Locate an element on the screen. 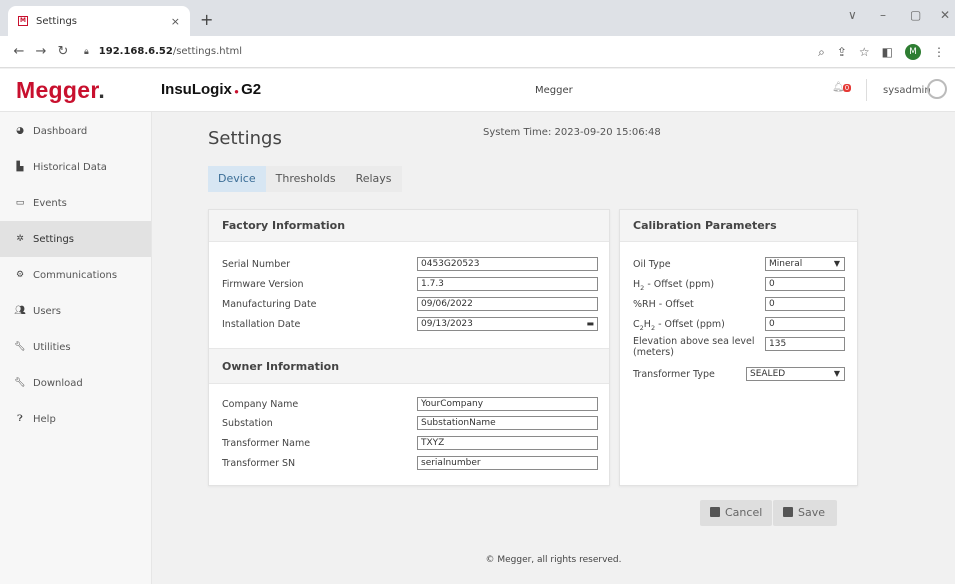 The width and height of the screenshot is (955, 584). save-button: Save is located at coordinates (805, 513).